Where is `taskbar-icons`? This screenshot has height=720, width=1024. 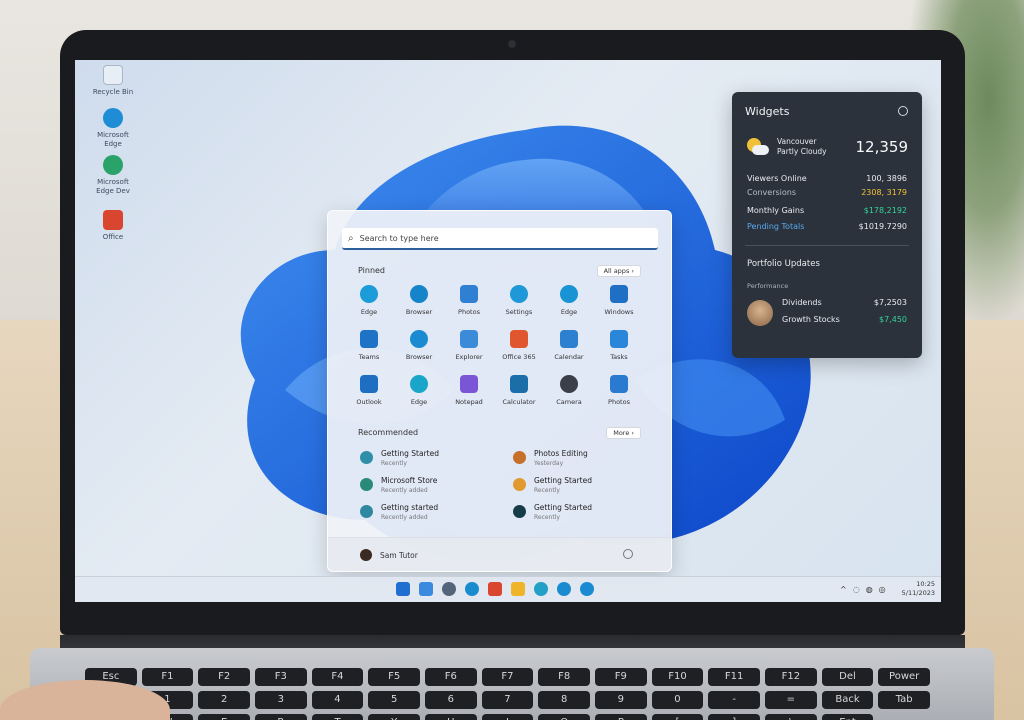 taskbar-icons is located at coordinates (495, 589).